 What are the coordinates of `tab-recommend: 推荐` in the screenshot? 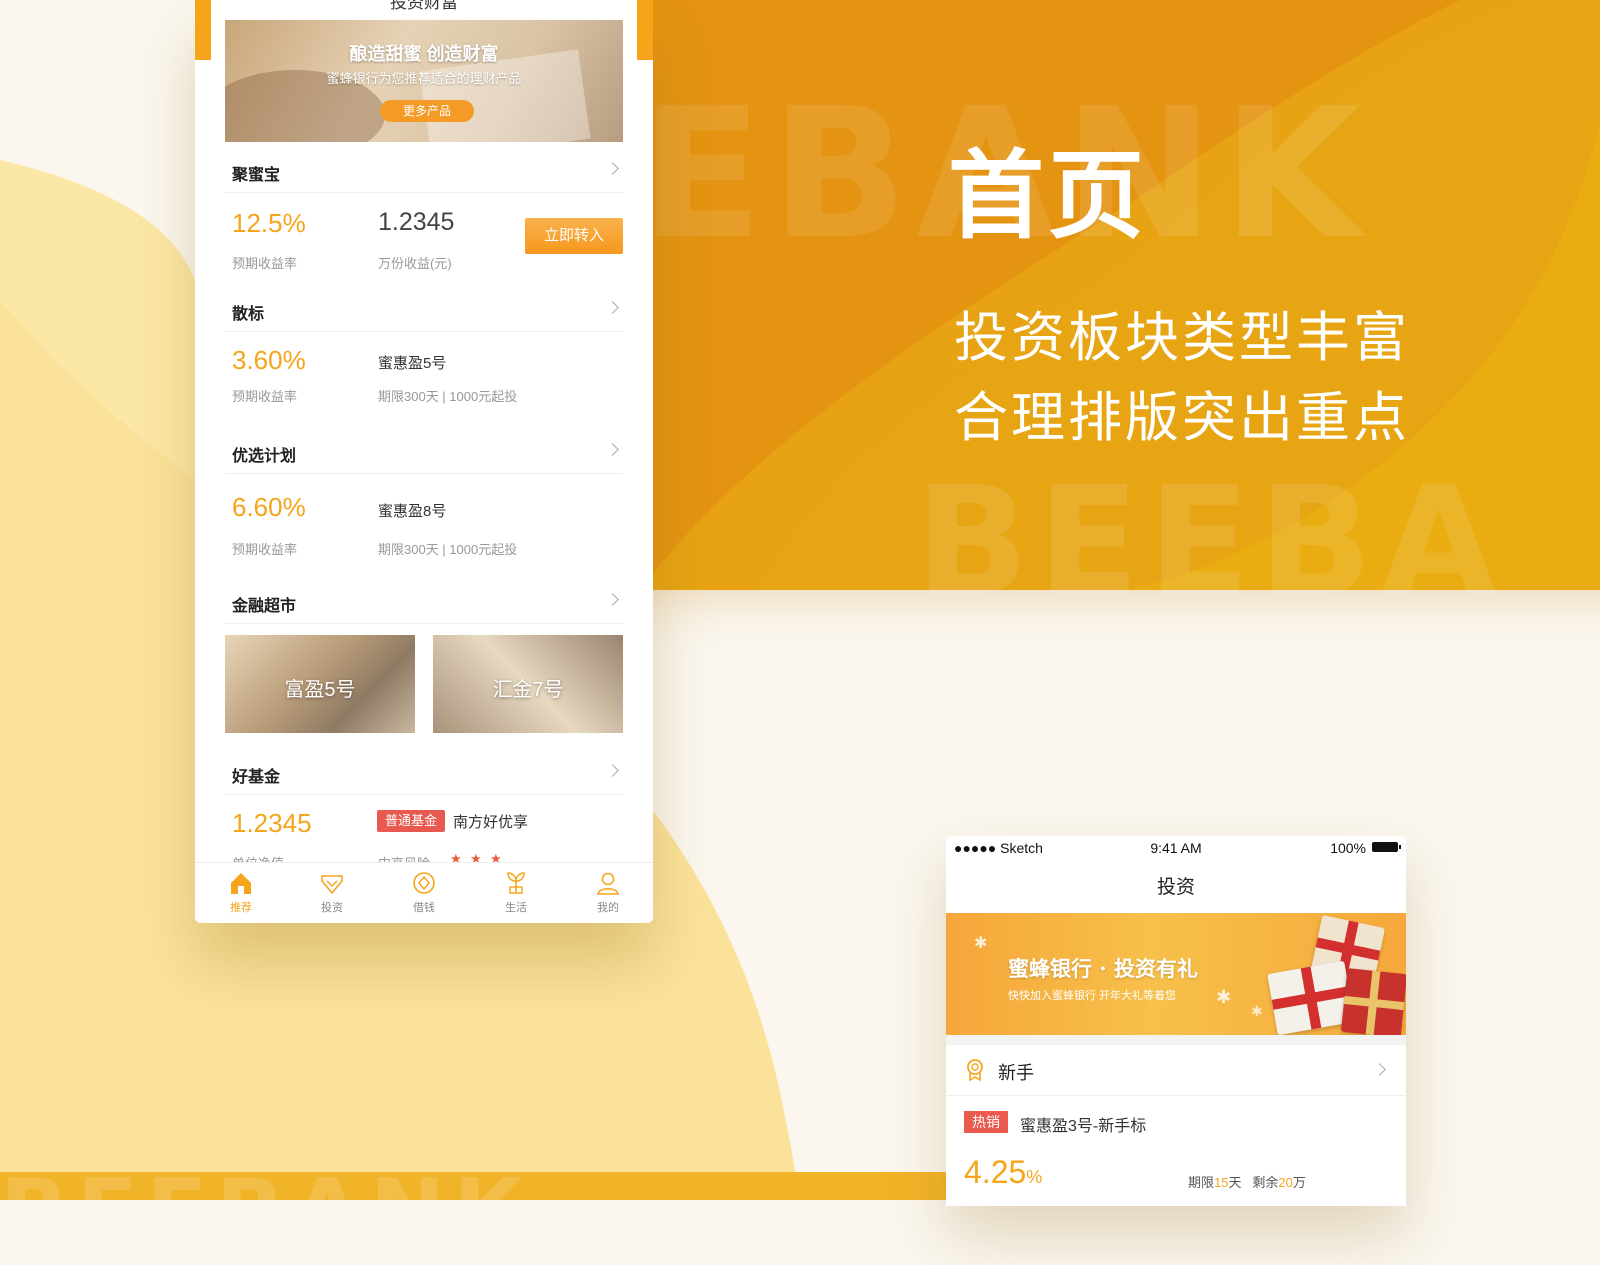 It's located at (241, 892).